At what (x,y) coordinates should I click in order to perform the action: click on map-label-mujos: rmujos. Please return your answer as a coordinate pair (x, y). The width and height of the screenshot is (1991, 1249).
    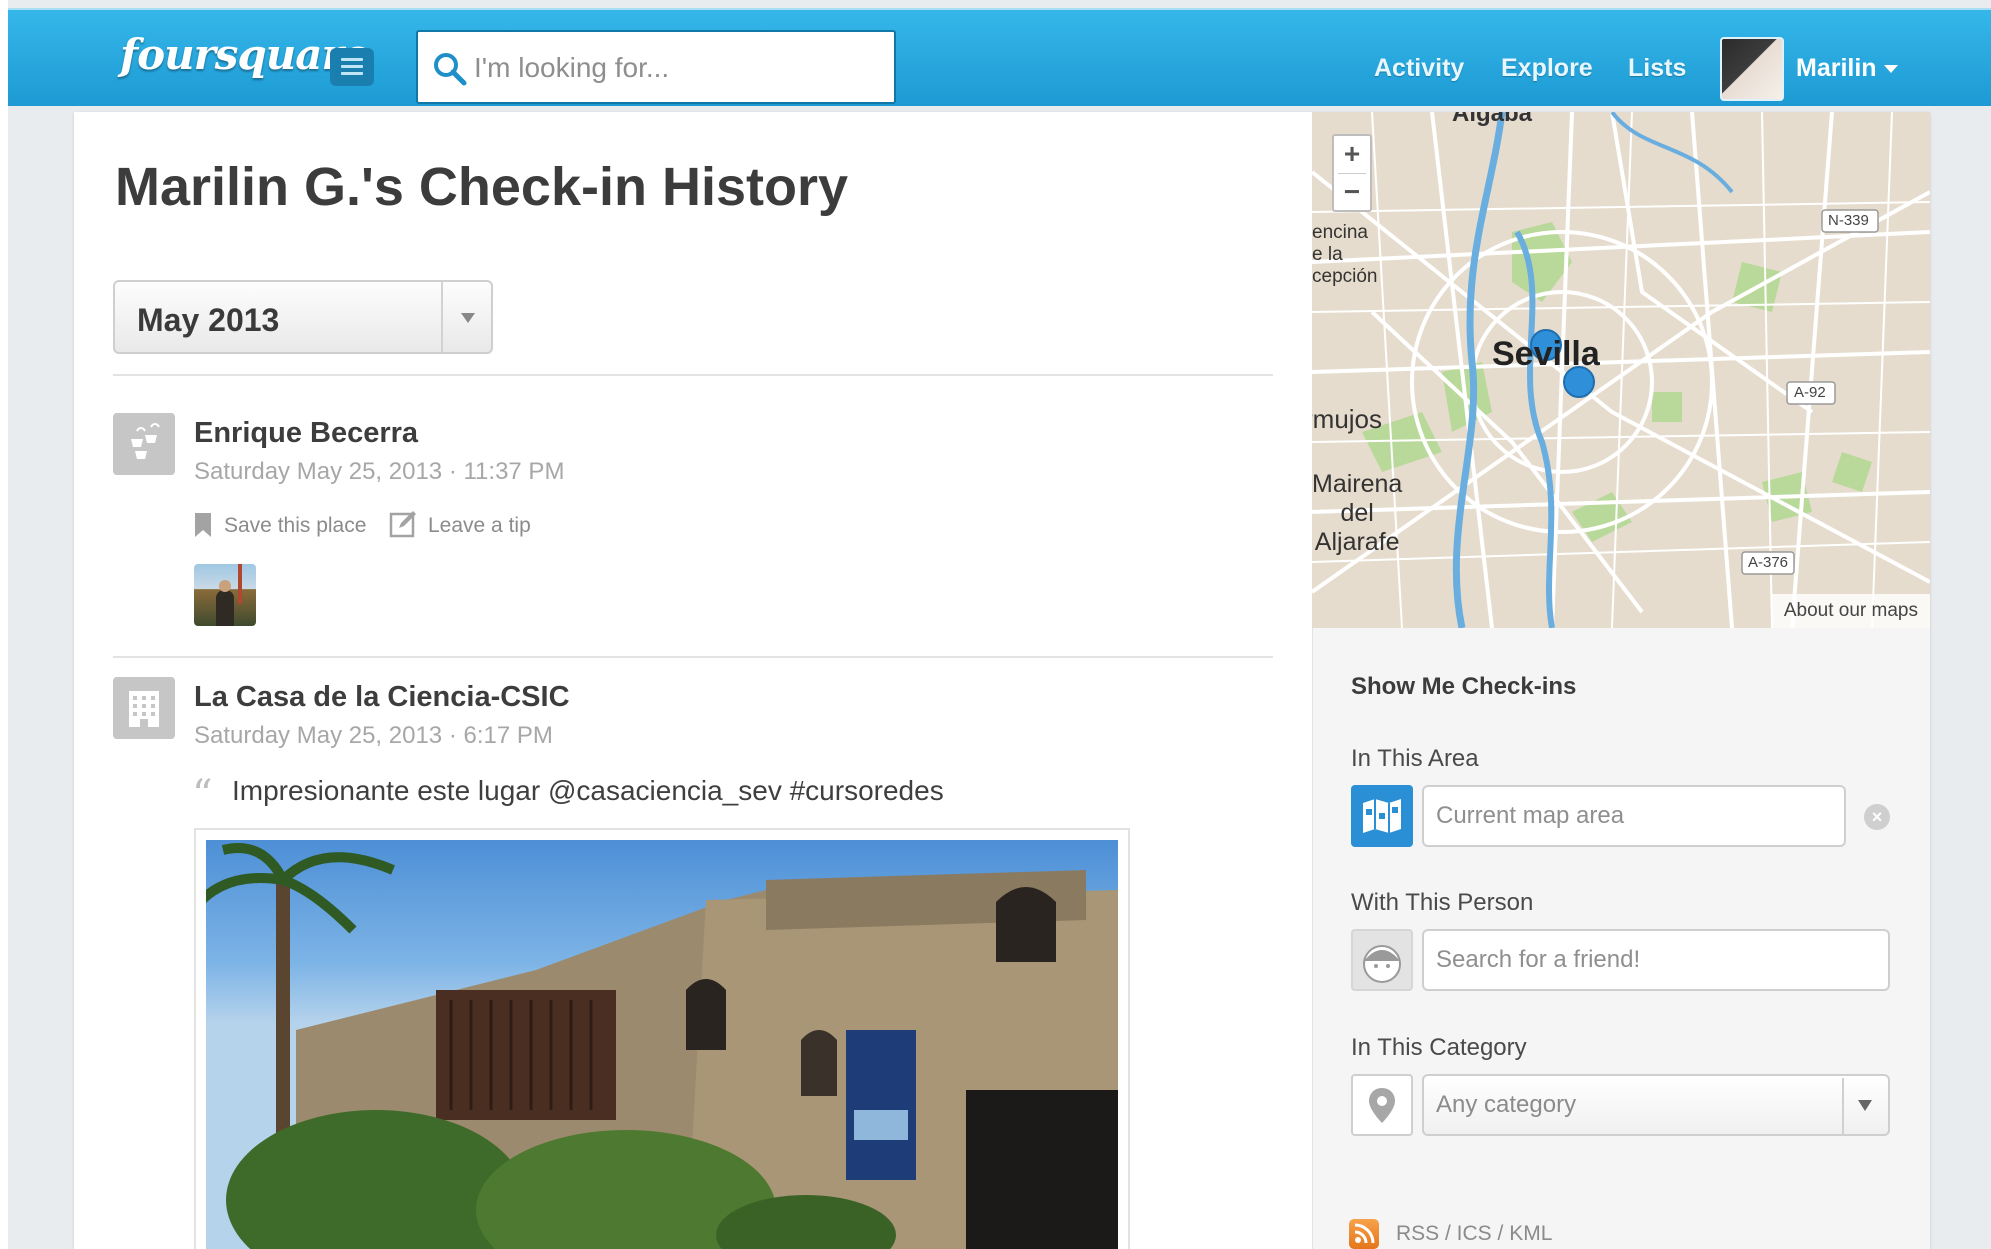
    Looking at the image, I should click on (1347, 419).